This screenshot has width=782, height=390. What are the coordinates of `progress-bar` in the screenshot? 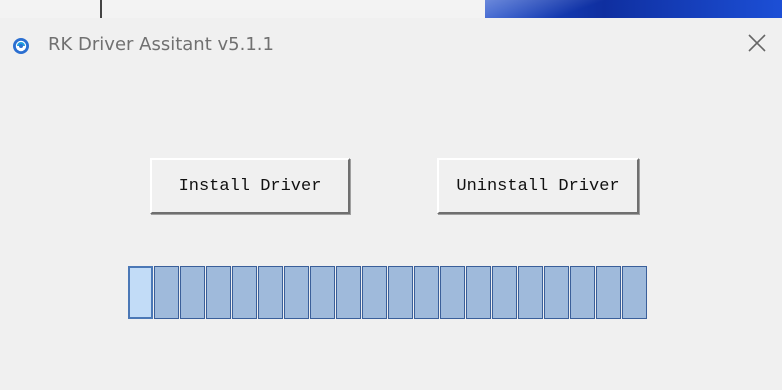 It's located at (388, 292).